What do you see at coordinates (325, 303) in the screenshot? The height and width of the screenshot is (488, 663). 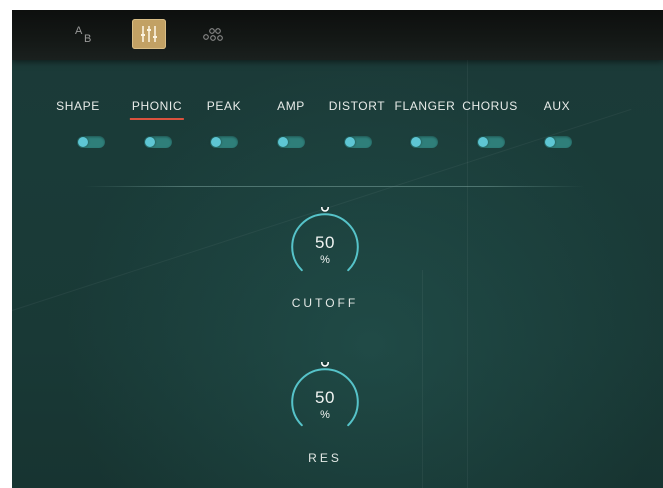 I see `cutoff-label: CUTOFF` at bounding box center [325, 303].